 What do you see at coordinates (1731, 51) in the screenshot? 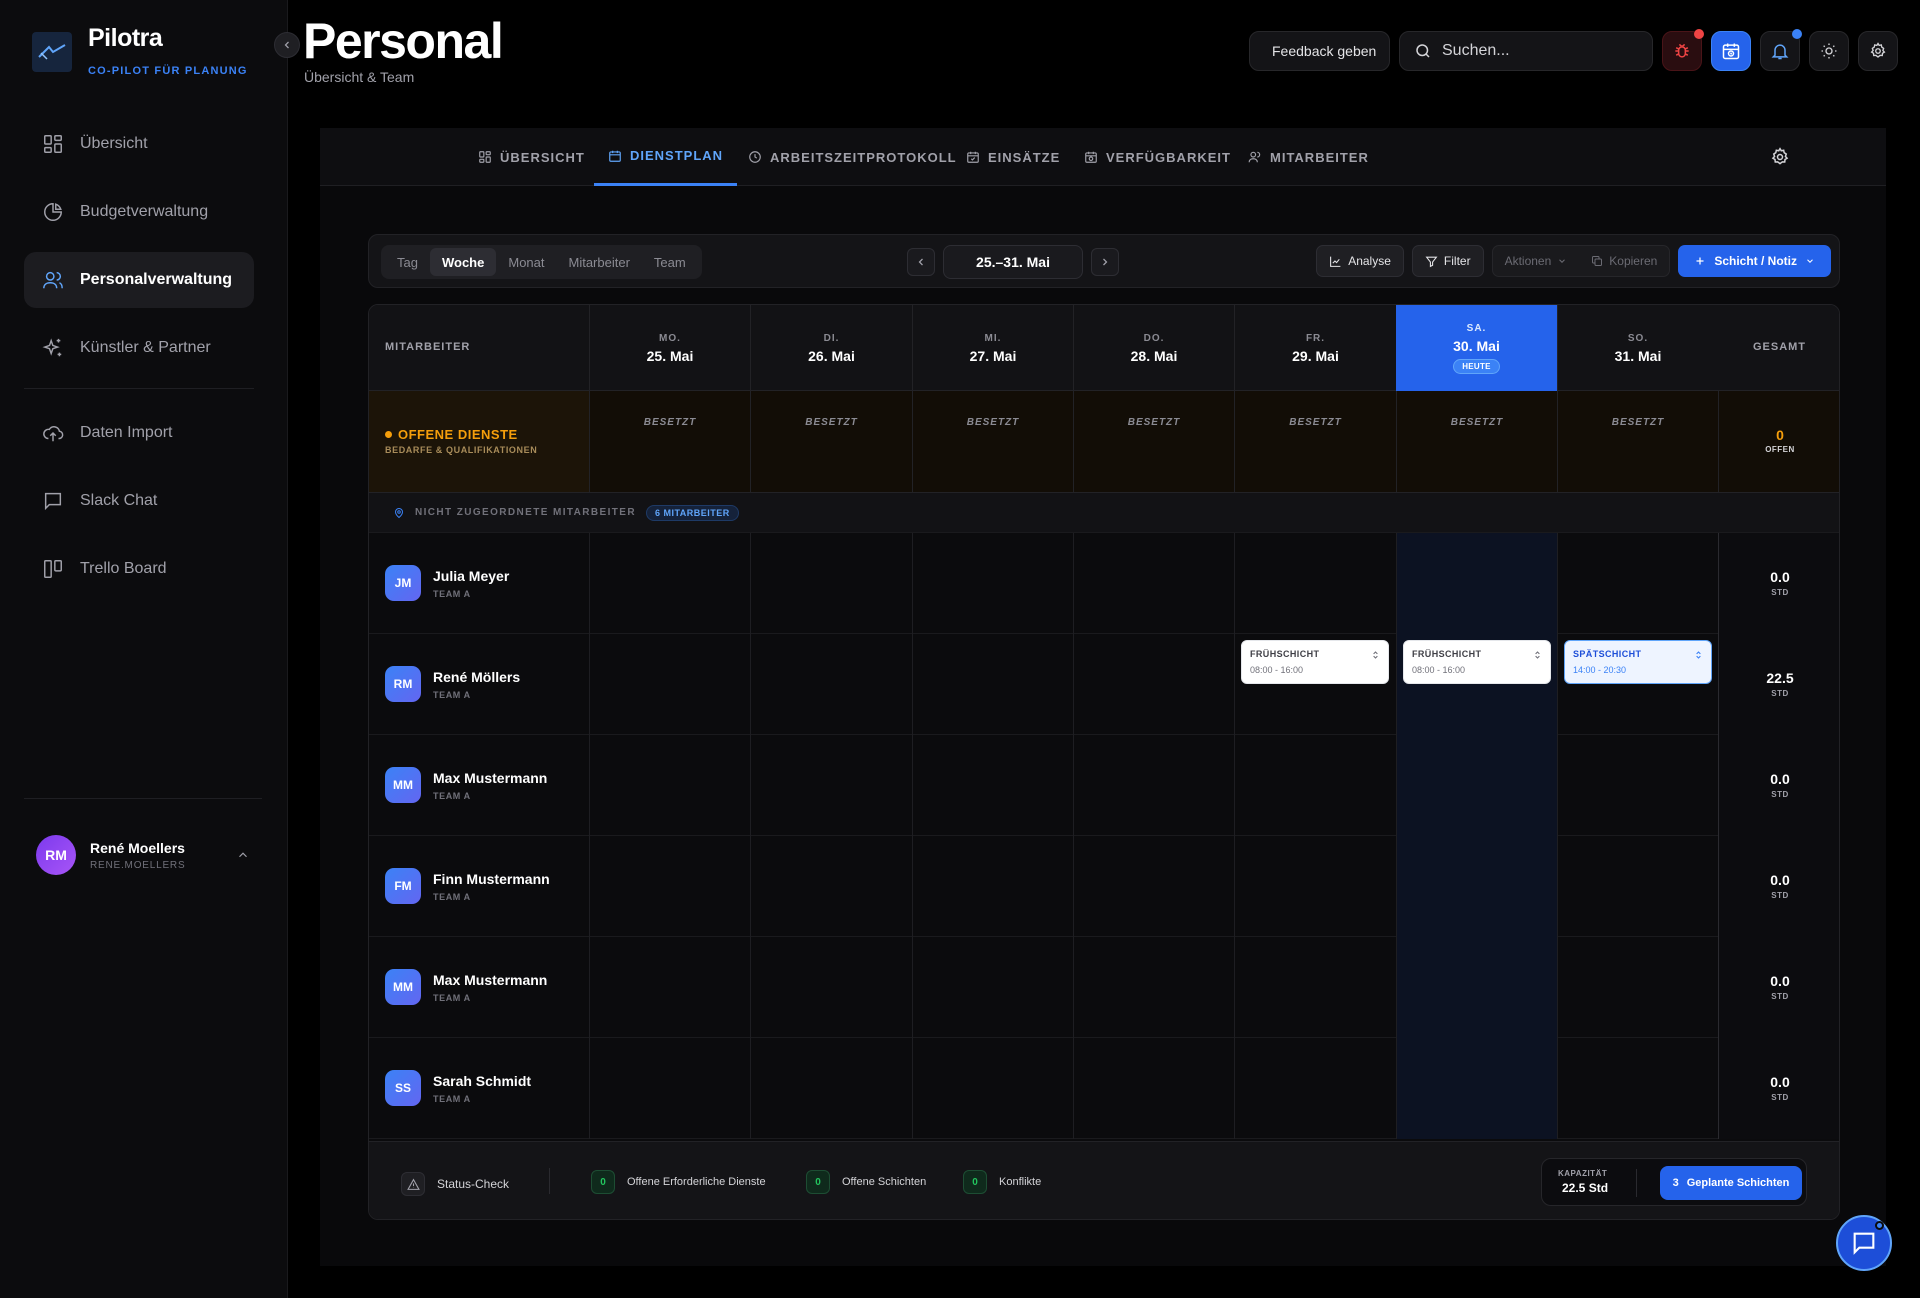
I see `schedule-button` at bounding box center [1731, 51].